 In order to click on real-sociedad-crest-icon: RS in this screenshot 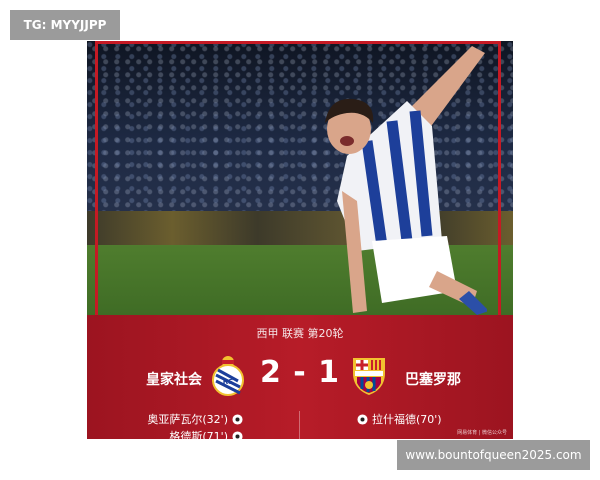, I will do `click(228, 376)`.